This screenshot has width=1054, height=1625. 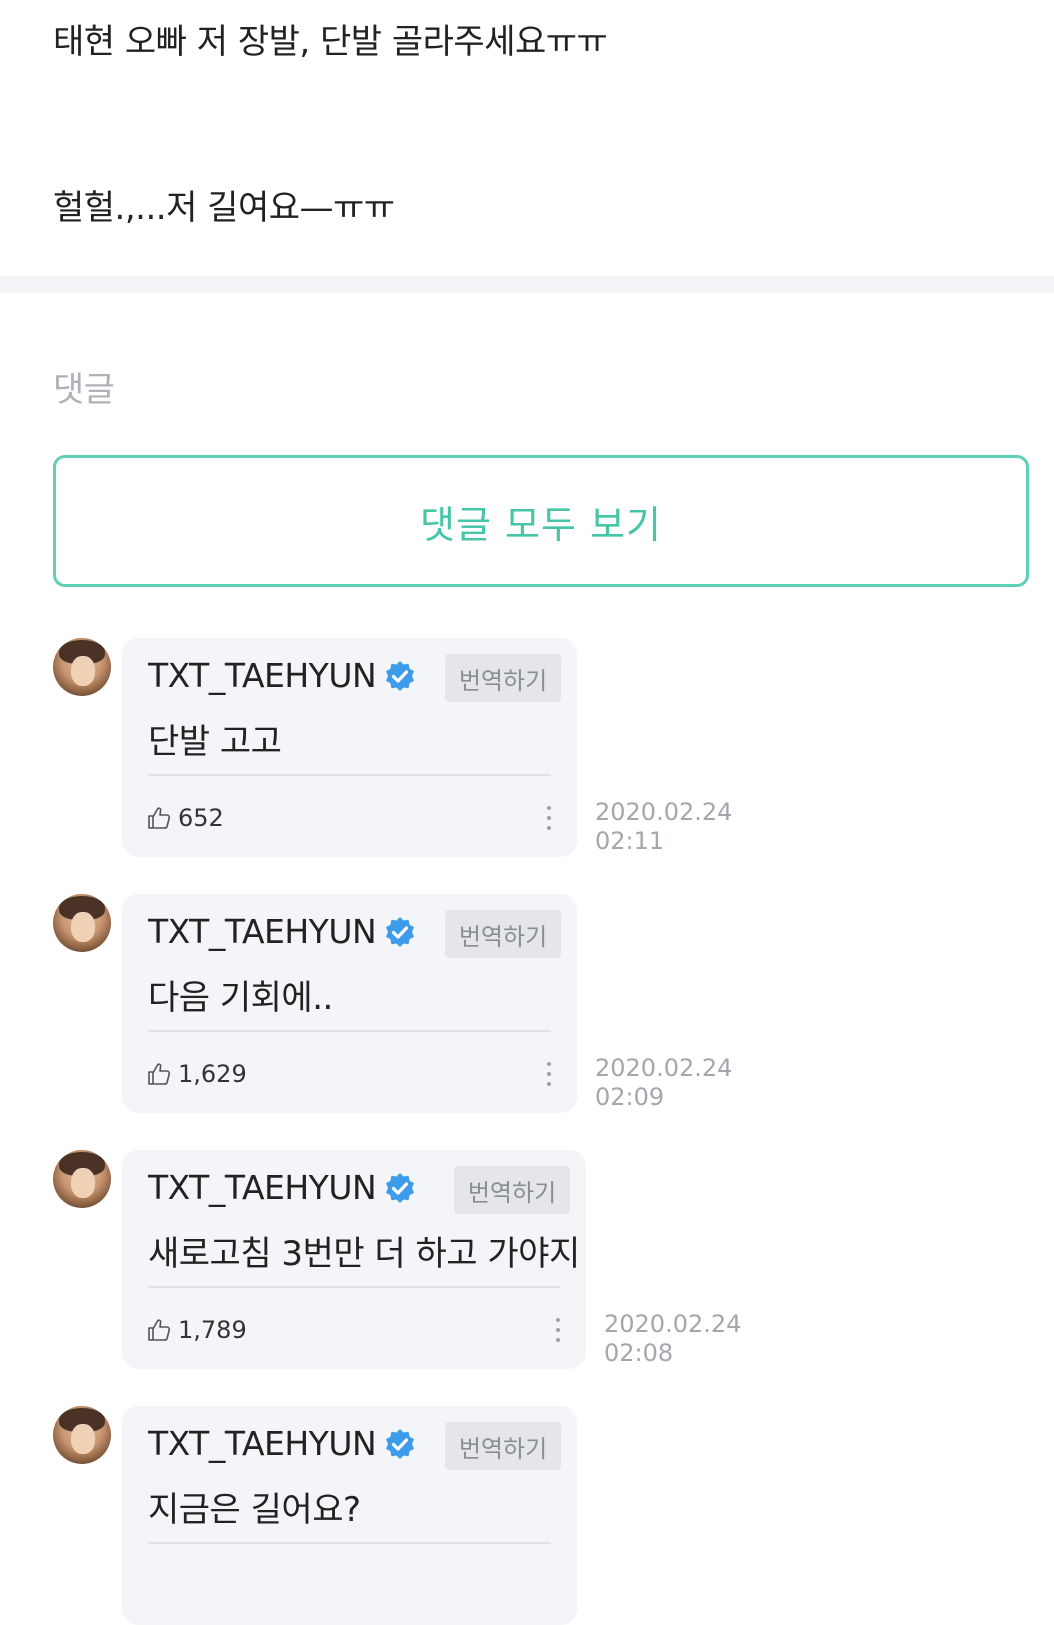 I want to click on like-button: 652, so click(x=185, y=818).